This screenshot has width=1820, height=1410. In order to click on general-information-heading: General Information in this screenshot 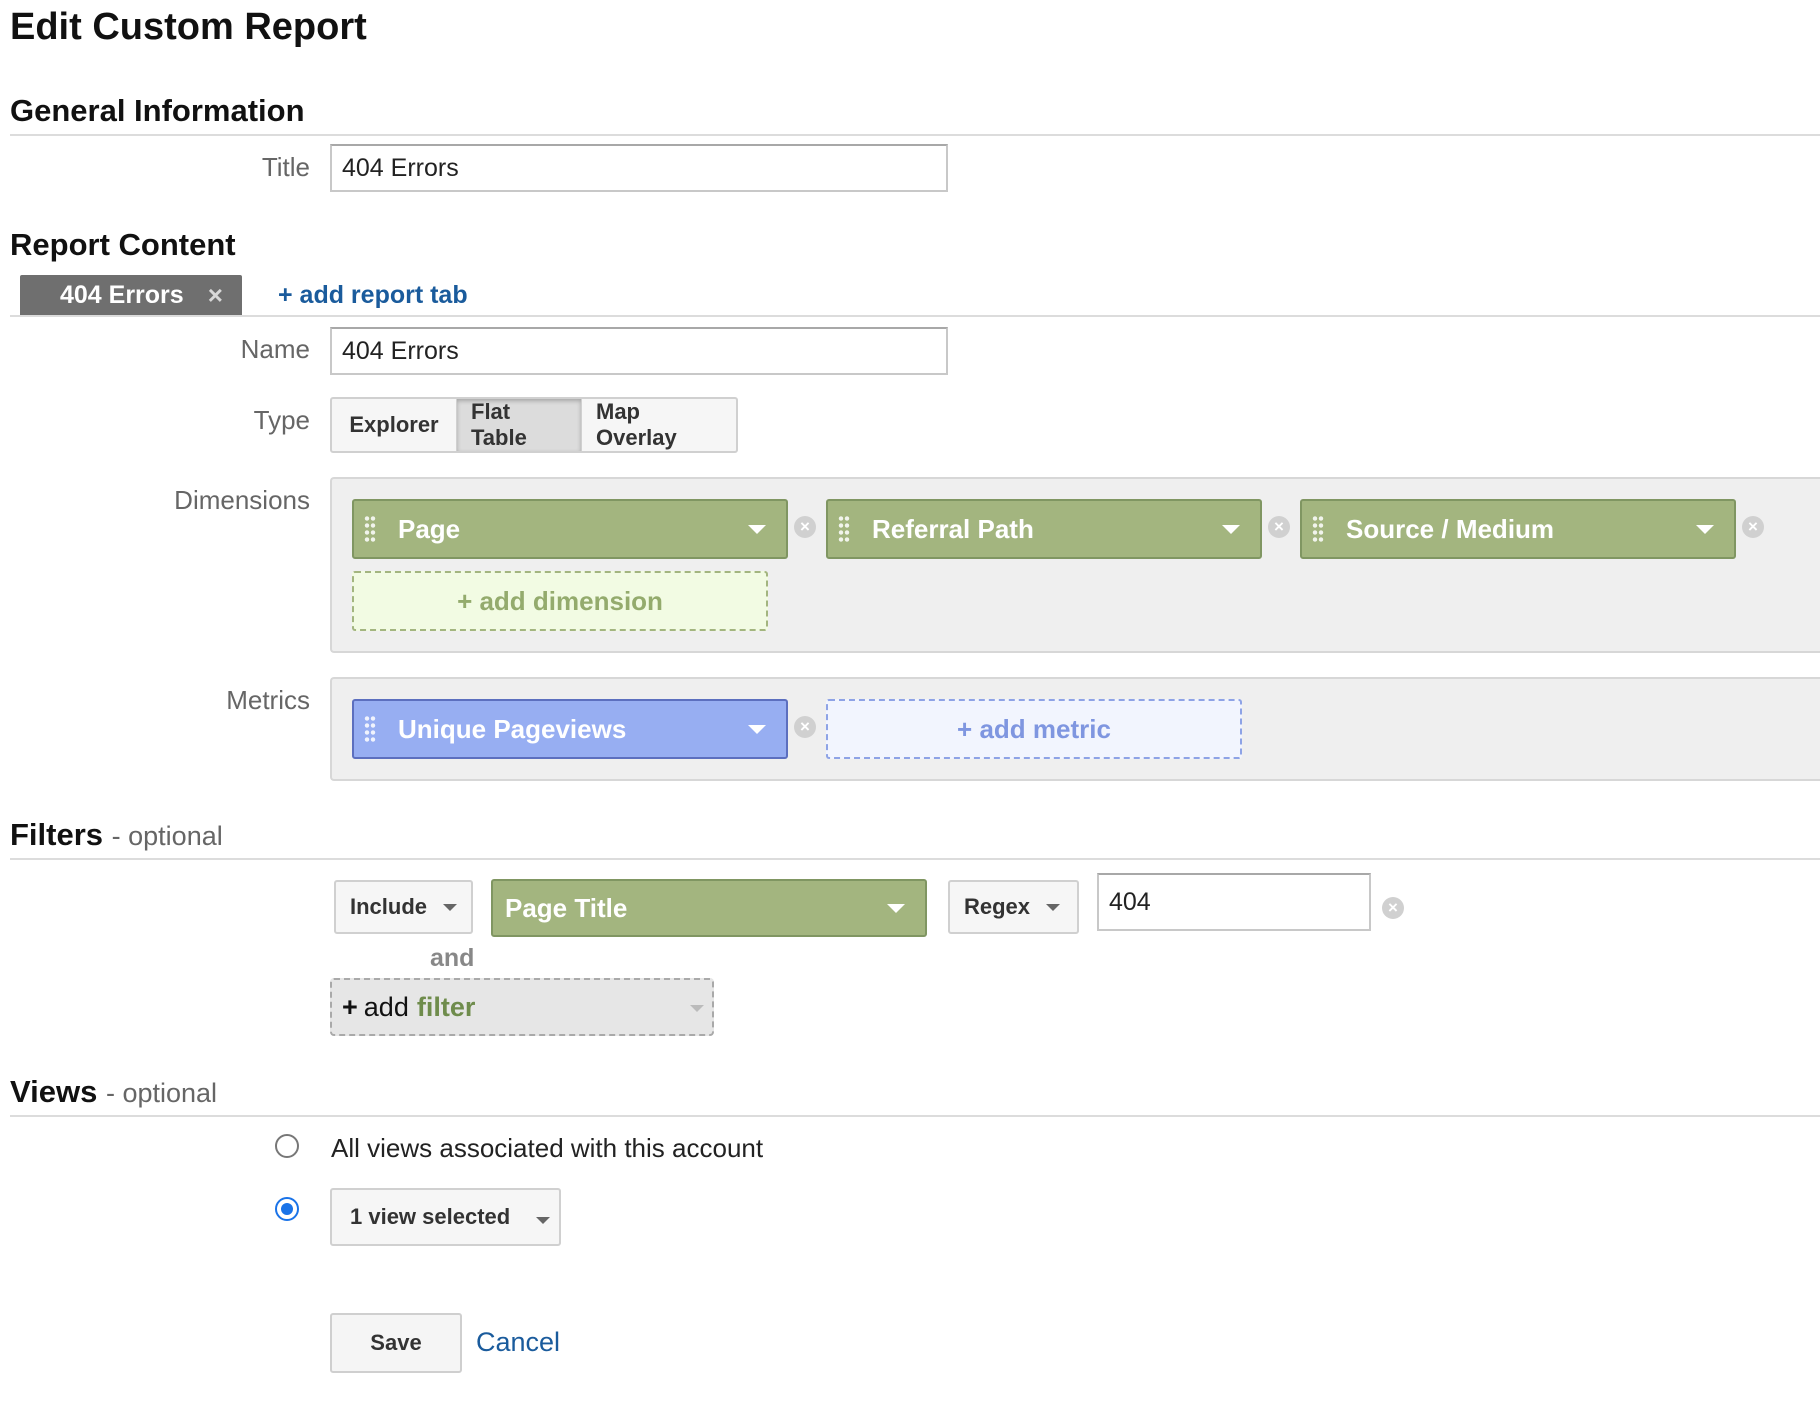, I will do `click(157, 110)`.